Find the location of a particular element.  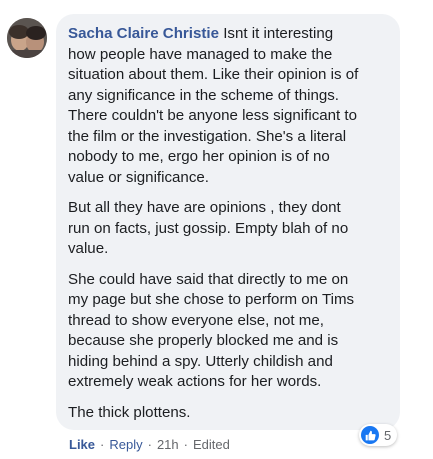

timestamp: 21h is located at coordinates (168, 444).